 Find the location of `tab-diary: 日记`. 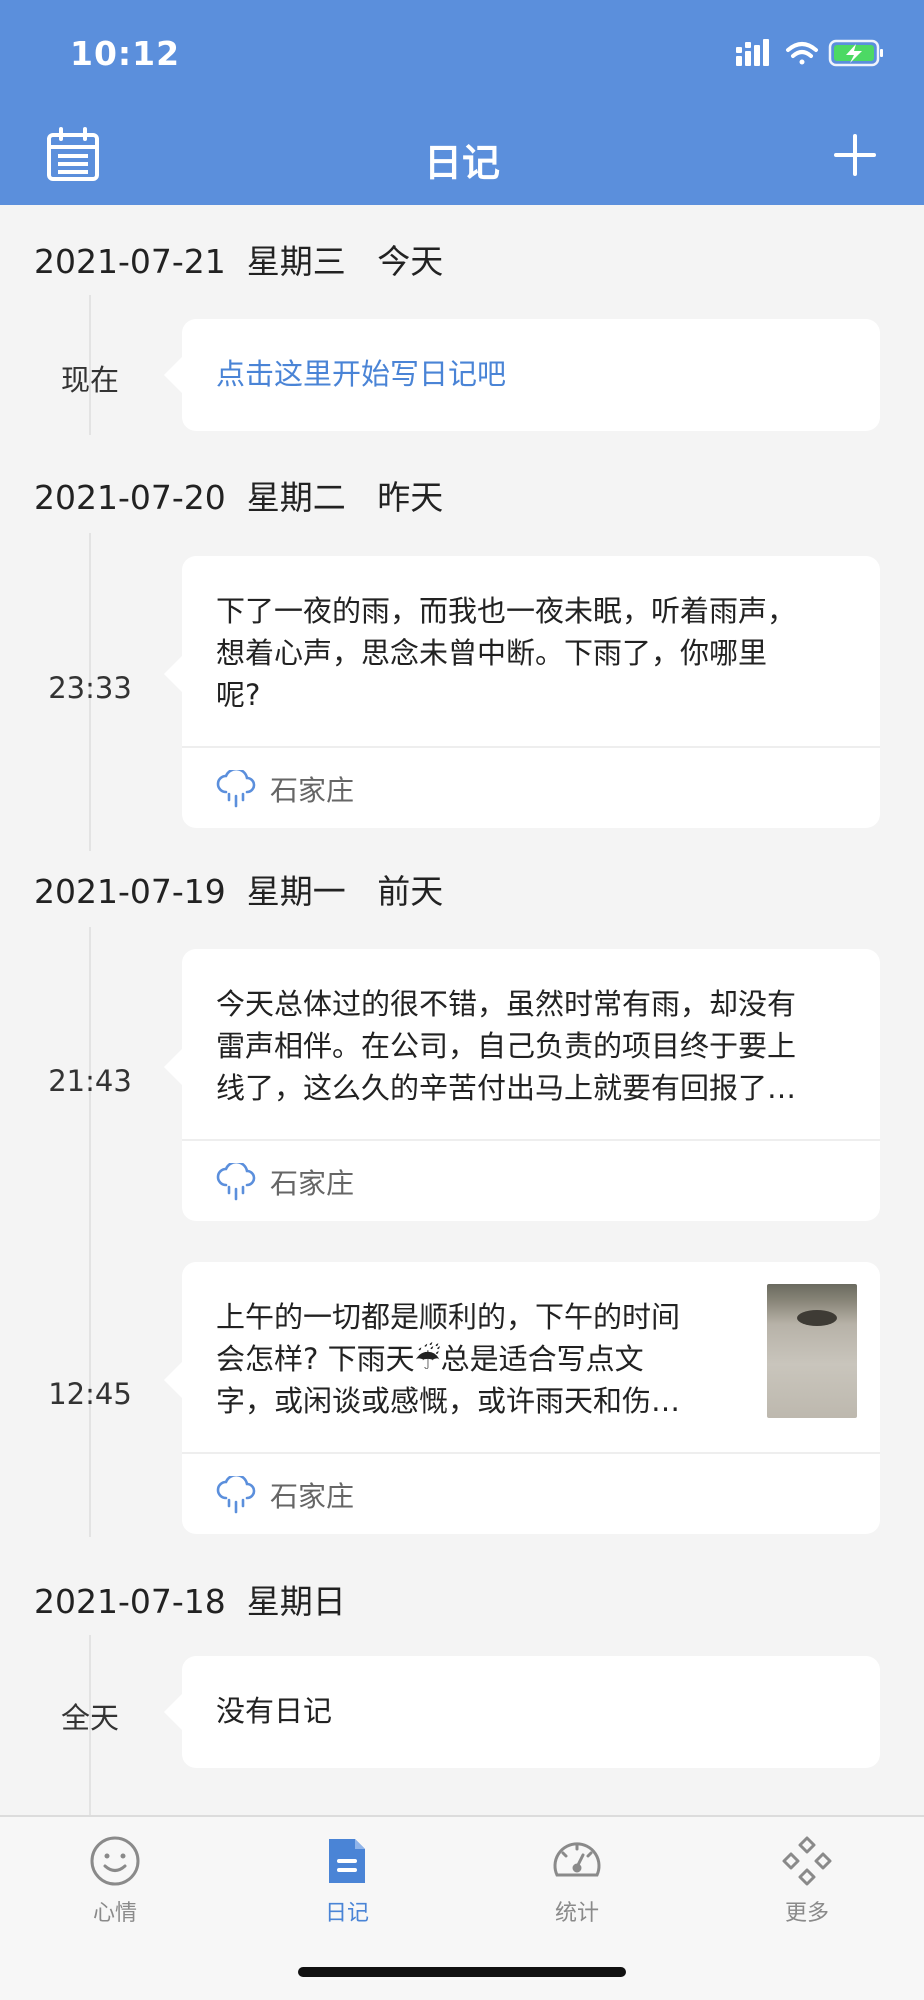

tab-diary: 日记 is located at coordinates (347, 1881).